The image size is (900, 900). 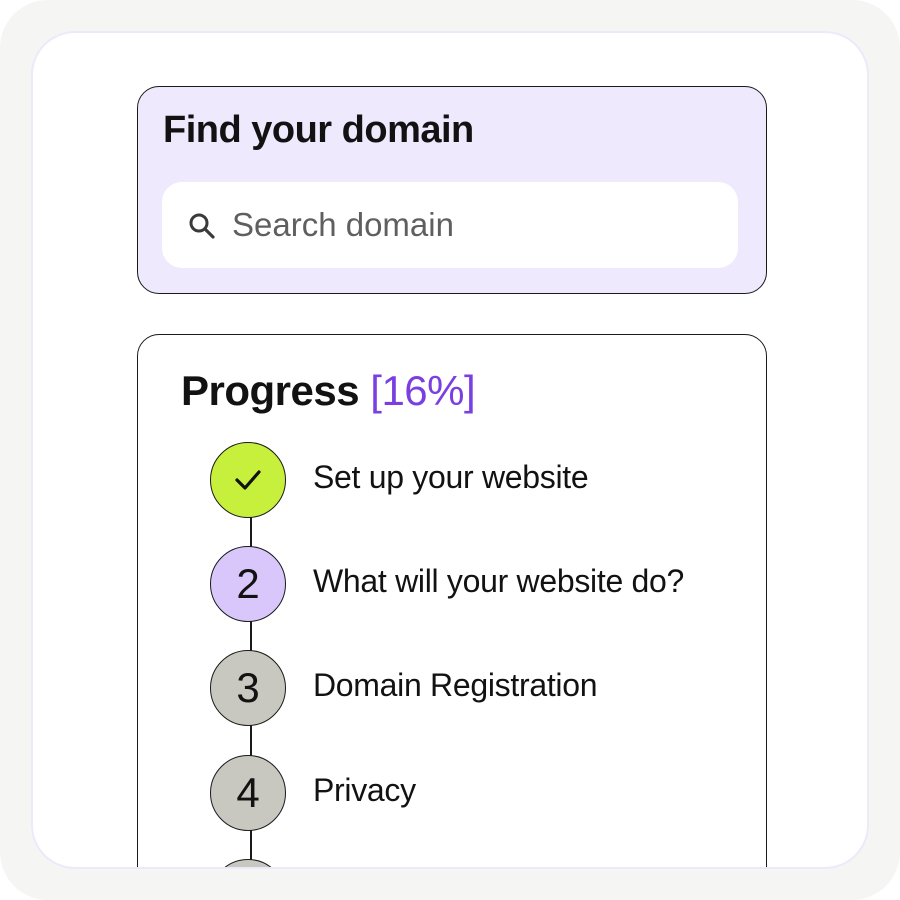 I want to click on search-domain-input, so click(x=472, y=225).